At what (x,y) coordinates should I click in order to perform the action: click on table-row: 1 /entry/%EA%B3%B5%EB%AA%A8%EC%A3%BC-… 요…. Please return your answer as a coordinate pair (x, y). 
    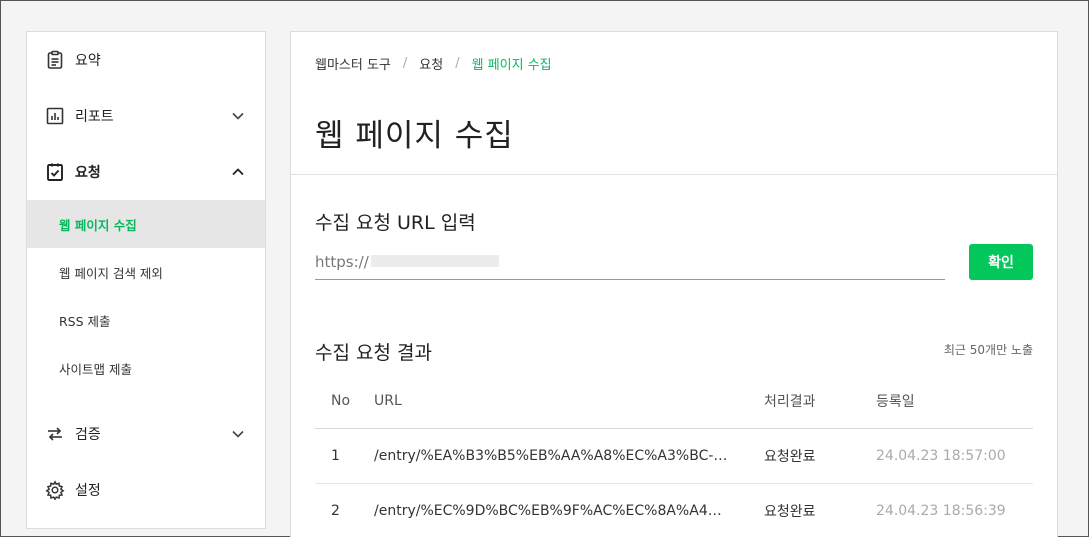
    Looking at the image, I should click on (674, 456).